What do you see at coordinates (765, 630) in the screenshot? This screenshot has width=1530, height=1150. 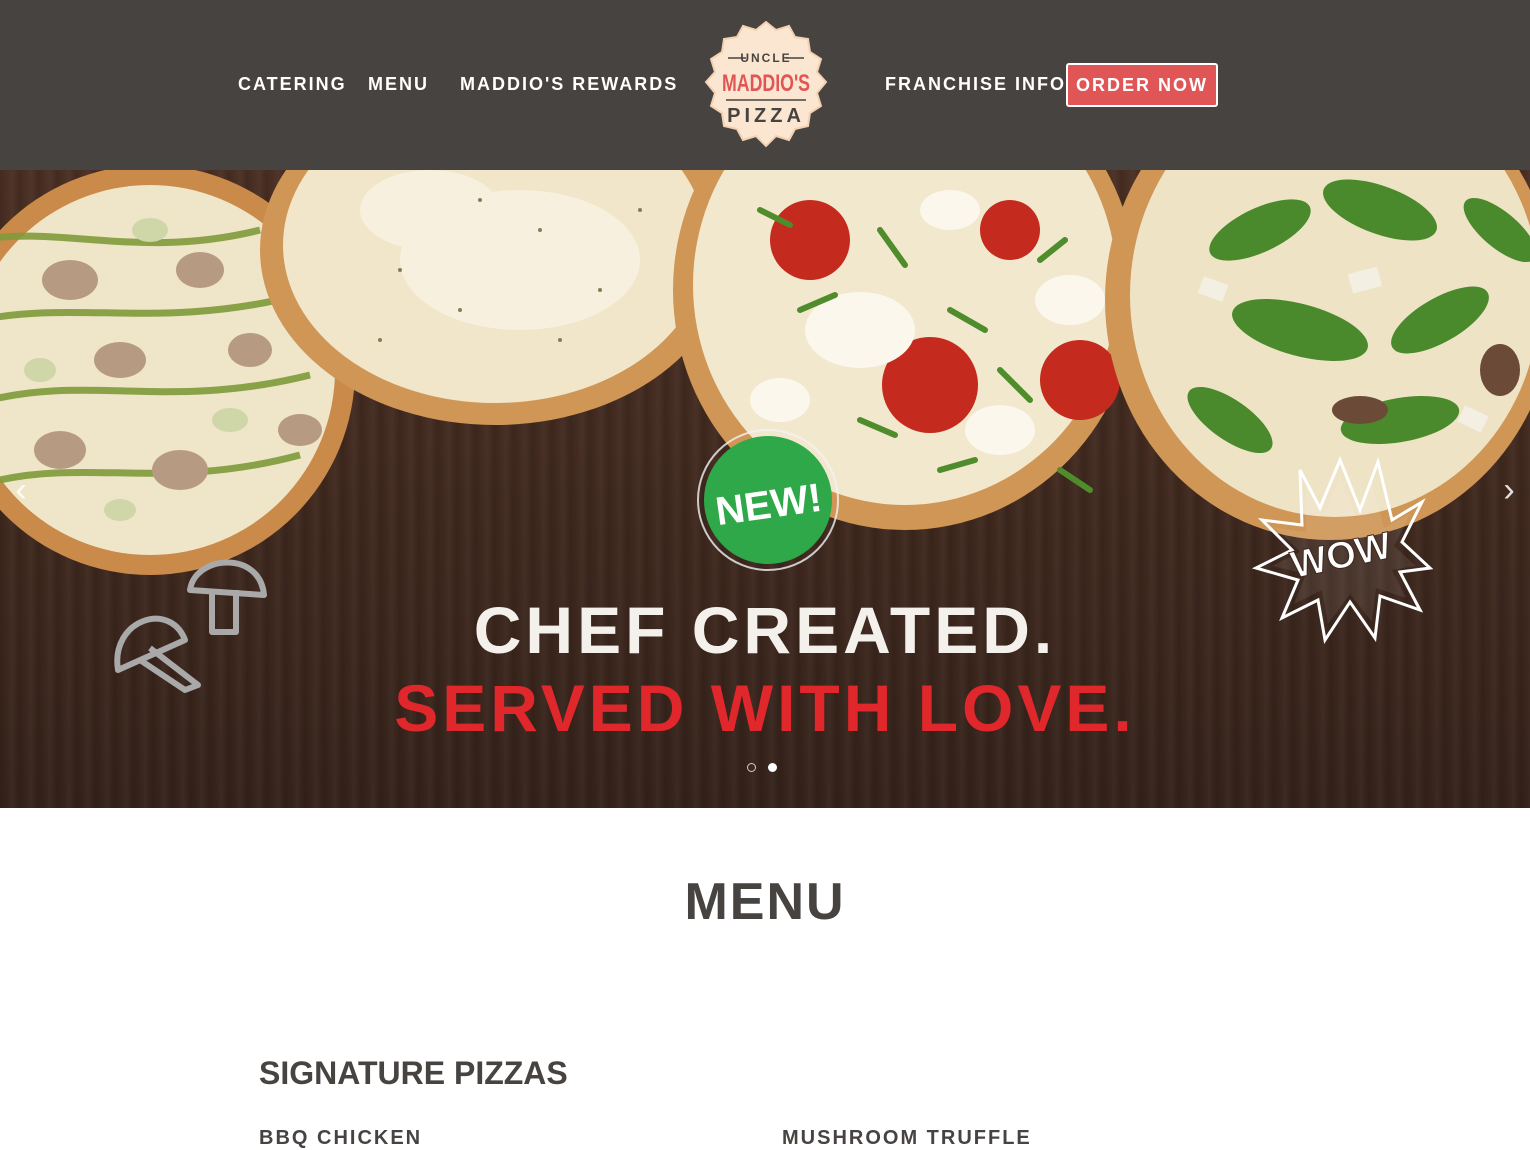 I see `hero-headline-line1: CHEF CREATED.` at bounding box center [765, 630].